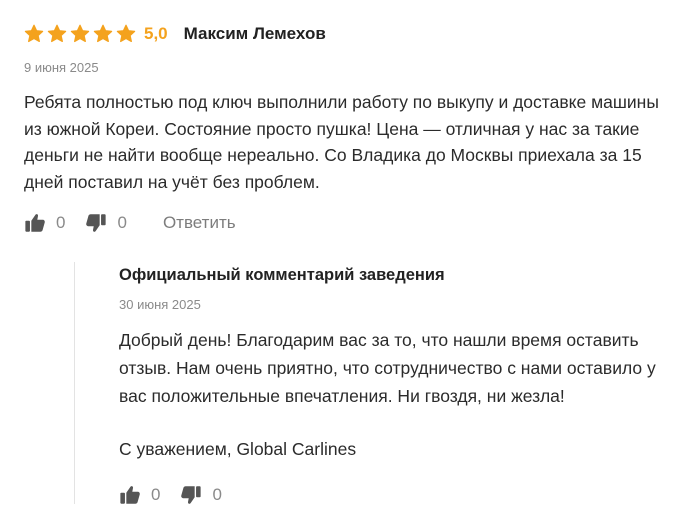  Describe the element at coordinates (238, 449) in the screenshot. I see `official-reply-signature: С уважением, Global Carlines` at that location.